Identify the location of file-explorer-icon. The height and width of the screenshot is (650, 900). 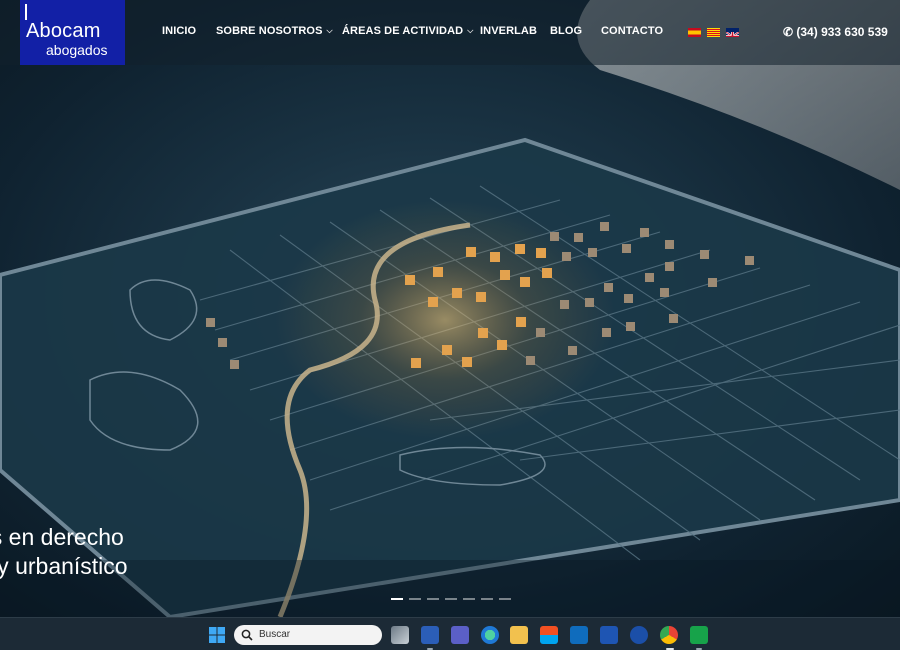
(519, 635).